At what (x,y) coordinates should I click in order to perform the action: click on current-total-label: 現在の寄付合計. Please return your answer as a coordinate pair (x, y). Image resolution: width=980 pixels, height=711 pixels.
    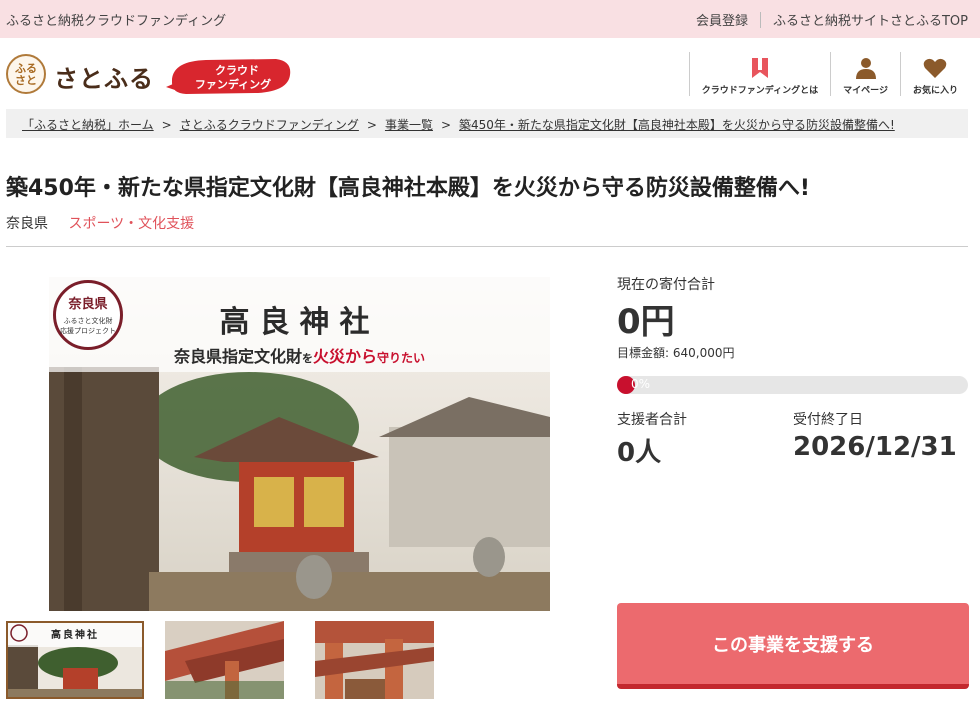
    Looking at the image, I should click on (666, 285).